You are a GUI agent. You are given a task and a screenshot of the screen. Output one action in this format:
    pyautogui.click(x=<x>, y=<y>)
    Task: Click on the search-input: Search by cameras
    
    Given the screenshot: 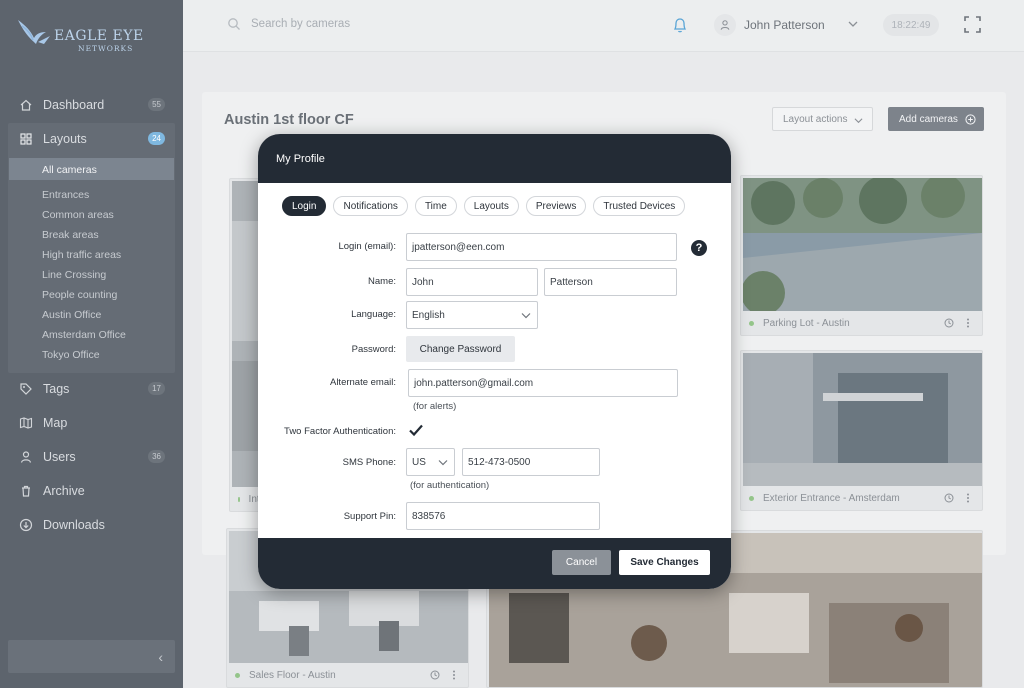 What is the action you would take?
    pyautogui.click(x=288, y=24)
    